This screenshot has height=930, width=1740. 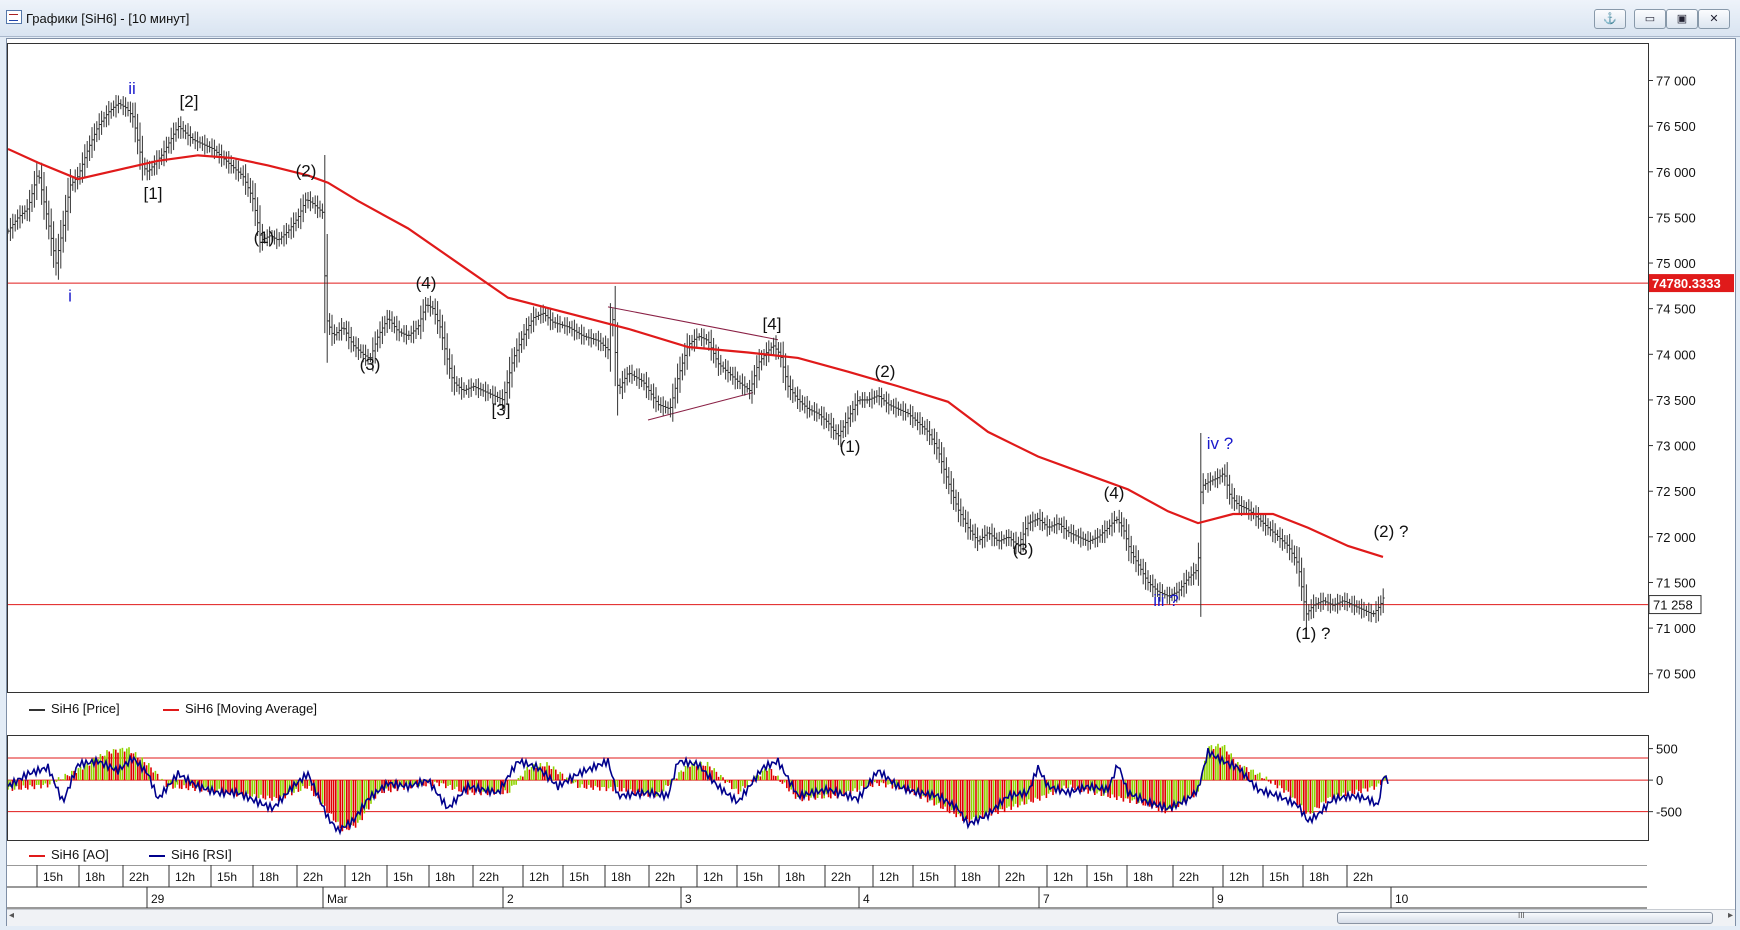 What do you see at coordinates (108, 18) in the screenshot?
I see `window-title: Графики [SiH6] - [10 минут]` at bounding box center [108, 18].